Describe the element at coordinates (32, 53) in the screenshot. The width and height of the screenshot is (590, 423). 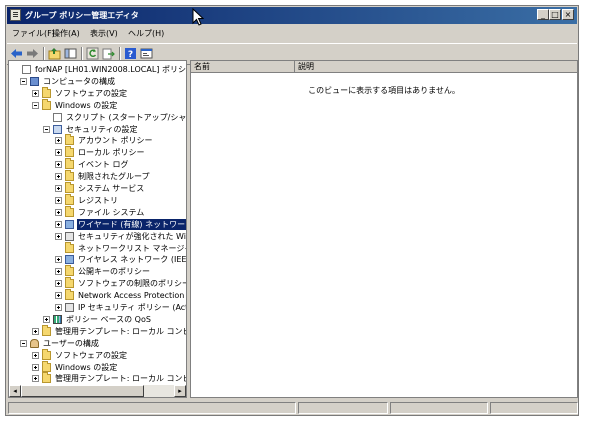
I see `forward-icon` at that location.